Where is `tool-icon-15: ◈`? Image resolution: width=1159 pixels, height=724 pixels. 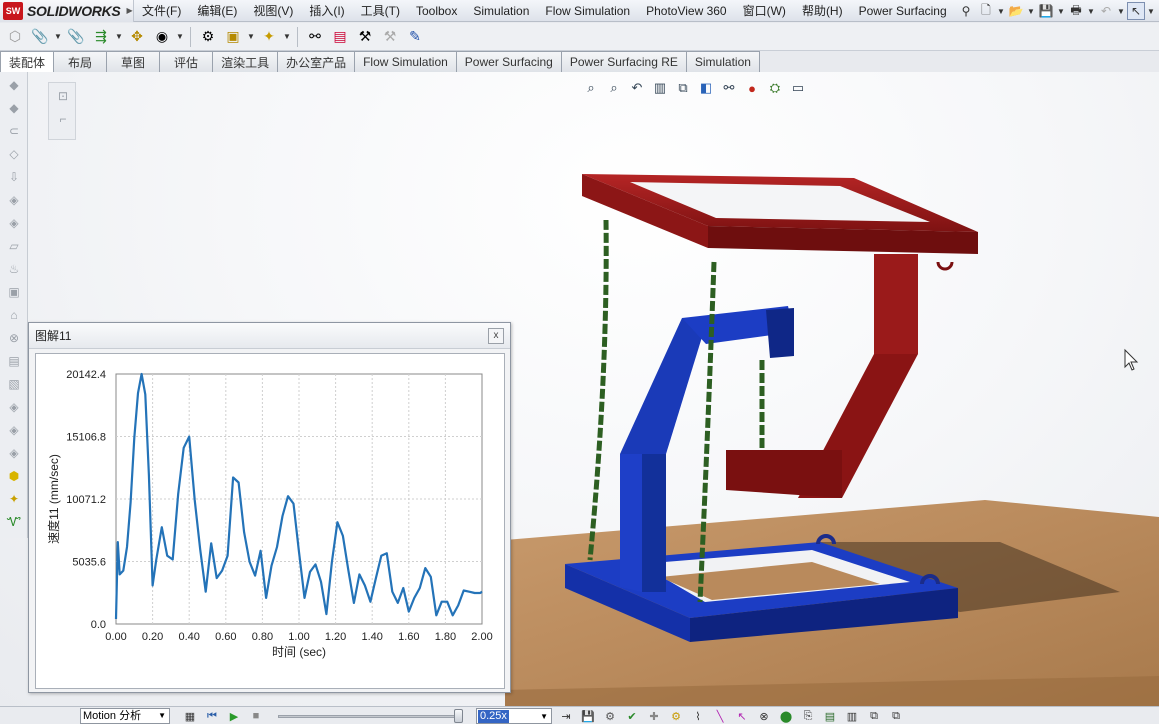 tool-icon-15: ◈ is located at coordinates (14, 407).